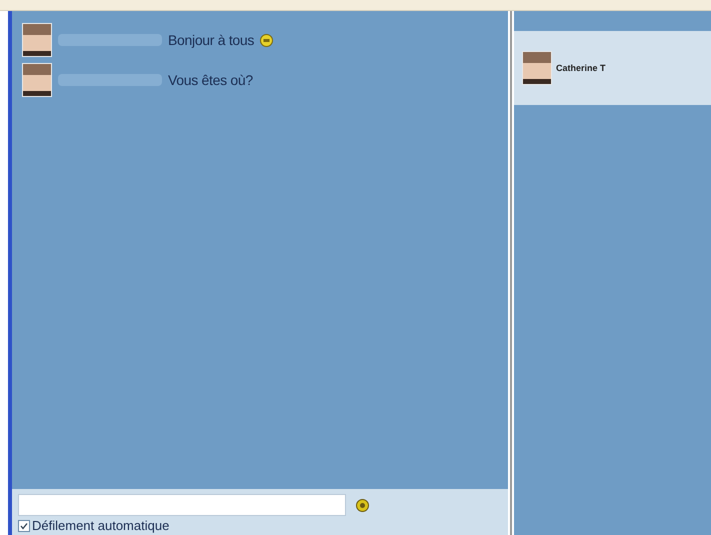  Describe the element at coordinates (101, 525) in the screenshot. I see `checkbox-label: Défilement automatique` at that location.